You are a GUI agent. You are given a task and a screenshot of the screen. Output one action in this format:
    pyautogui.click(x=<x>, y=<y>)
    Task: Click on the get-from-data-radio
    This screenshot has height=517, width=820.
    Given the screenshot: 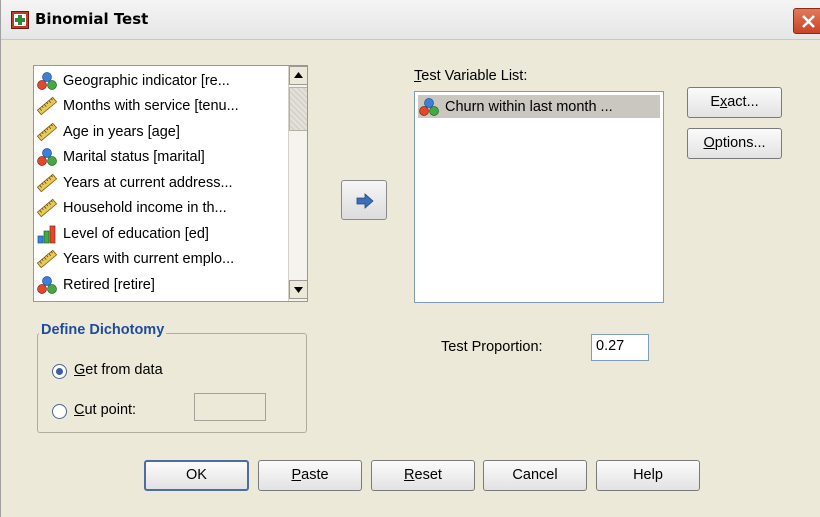 What is the action you would take?
    pyautogui.click(x=59, y=371)
    